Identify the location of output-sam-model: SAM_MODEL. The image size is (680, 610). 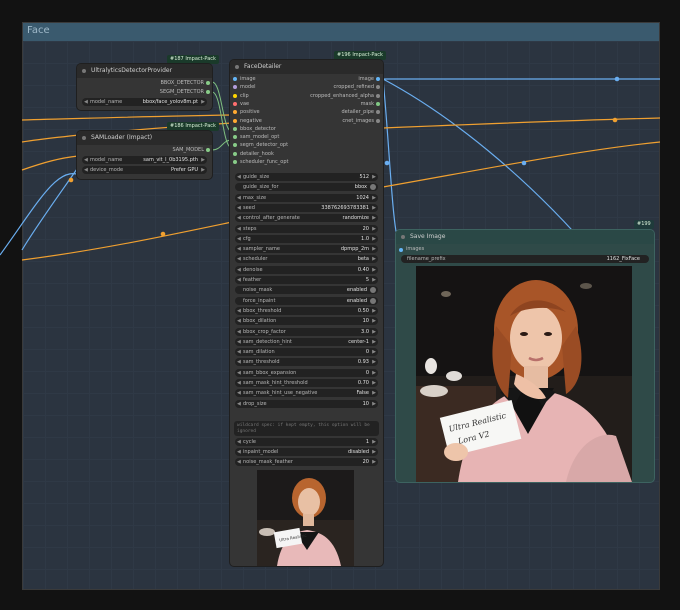
(188, 150).